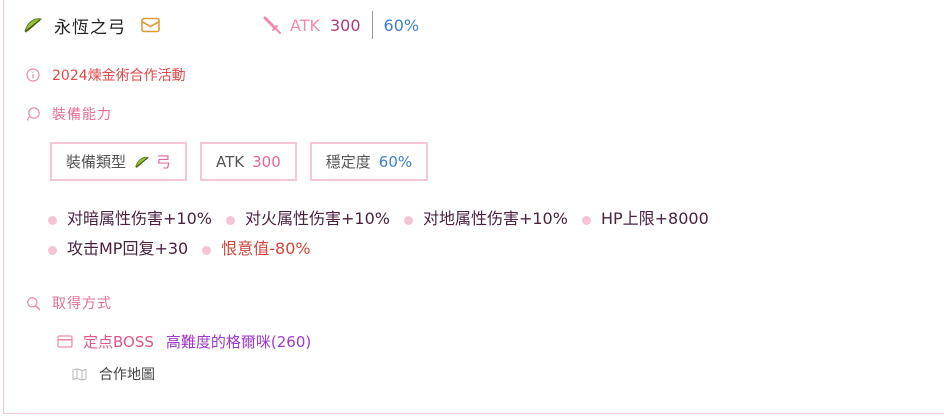 The width and height of the screenshot is (944, 418). I want to click on atk-value: 300, so click(345, 25).